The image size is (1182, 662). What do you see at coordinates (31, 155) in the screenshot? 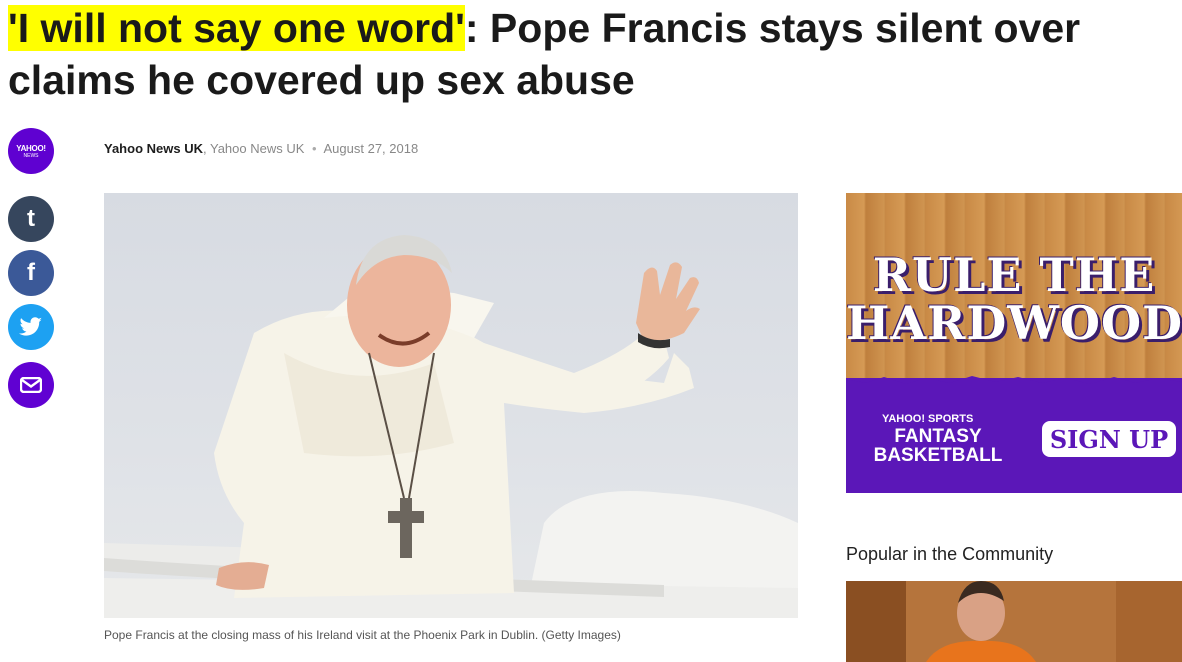
I see `avatar-text-bottom: NEWS` at bounding box center [31, 155].